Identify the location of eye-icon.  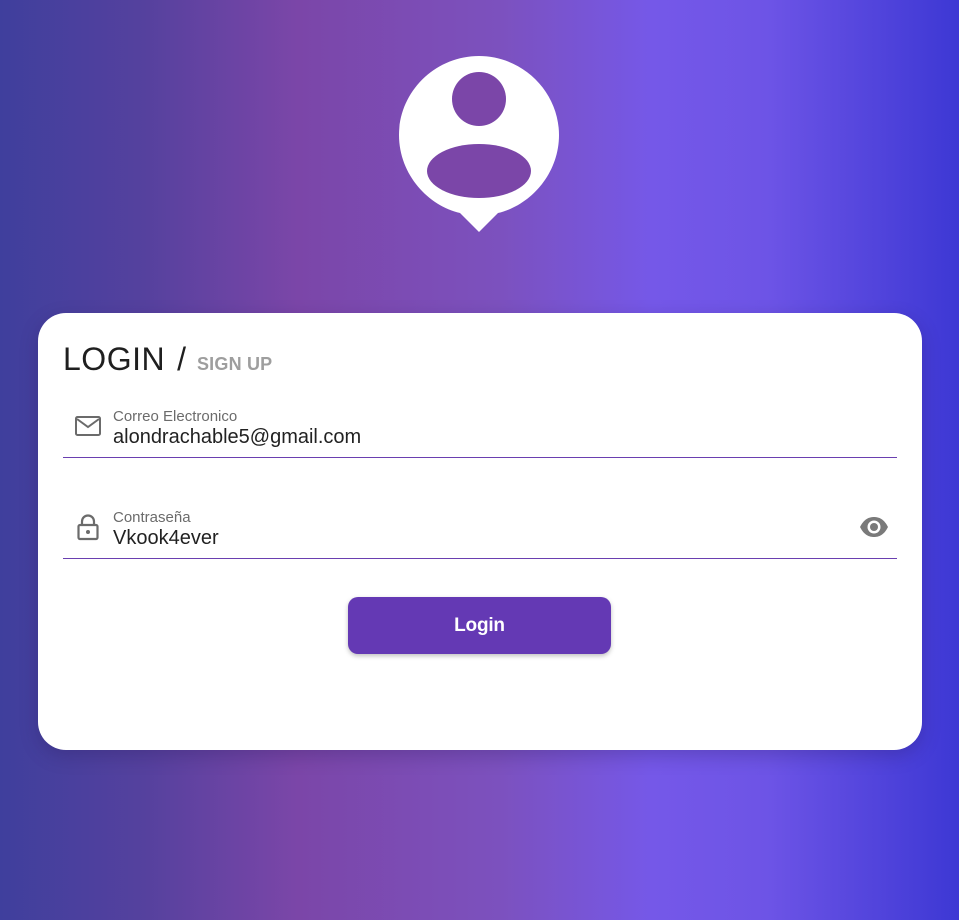
(874, 527).